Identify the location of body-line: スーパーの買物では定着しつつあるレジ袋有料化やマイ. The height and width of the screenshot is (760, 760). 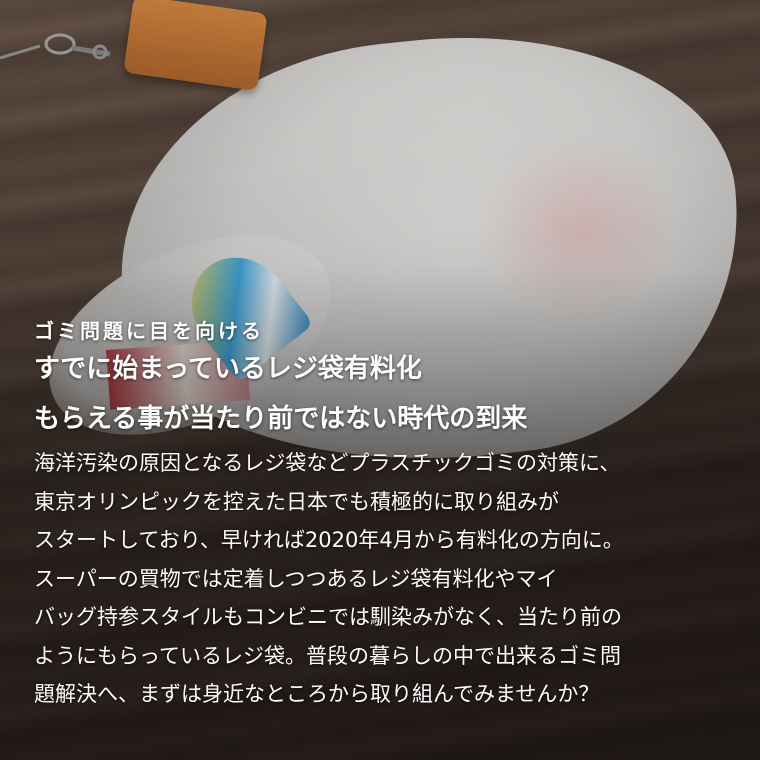
(296, 578).